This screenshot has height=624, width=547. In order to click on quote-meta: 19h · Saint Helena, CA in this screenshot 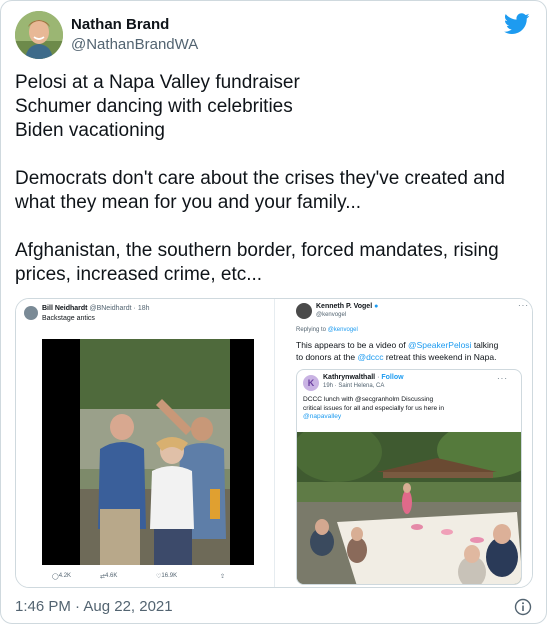, I will do `click(354, 386)`.